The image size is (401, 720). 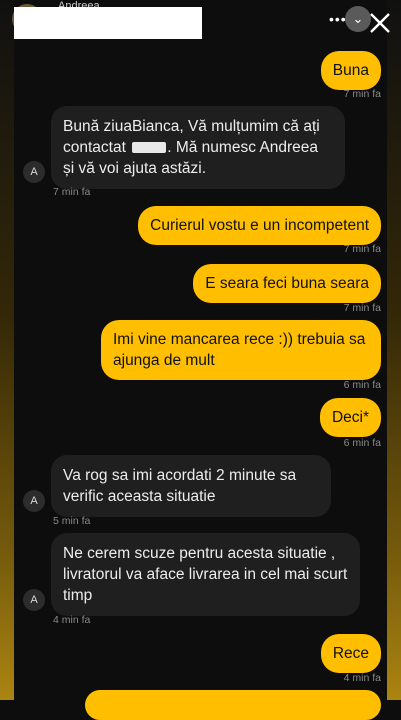 I want to click on screen-edge-right, so click(x=394, y=350).